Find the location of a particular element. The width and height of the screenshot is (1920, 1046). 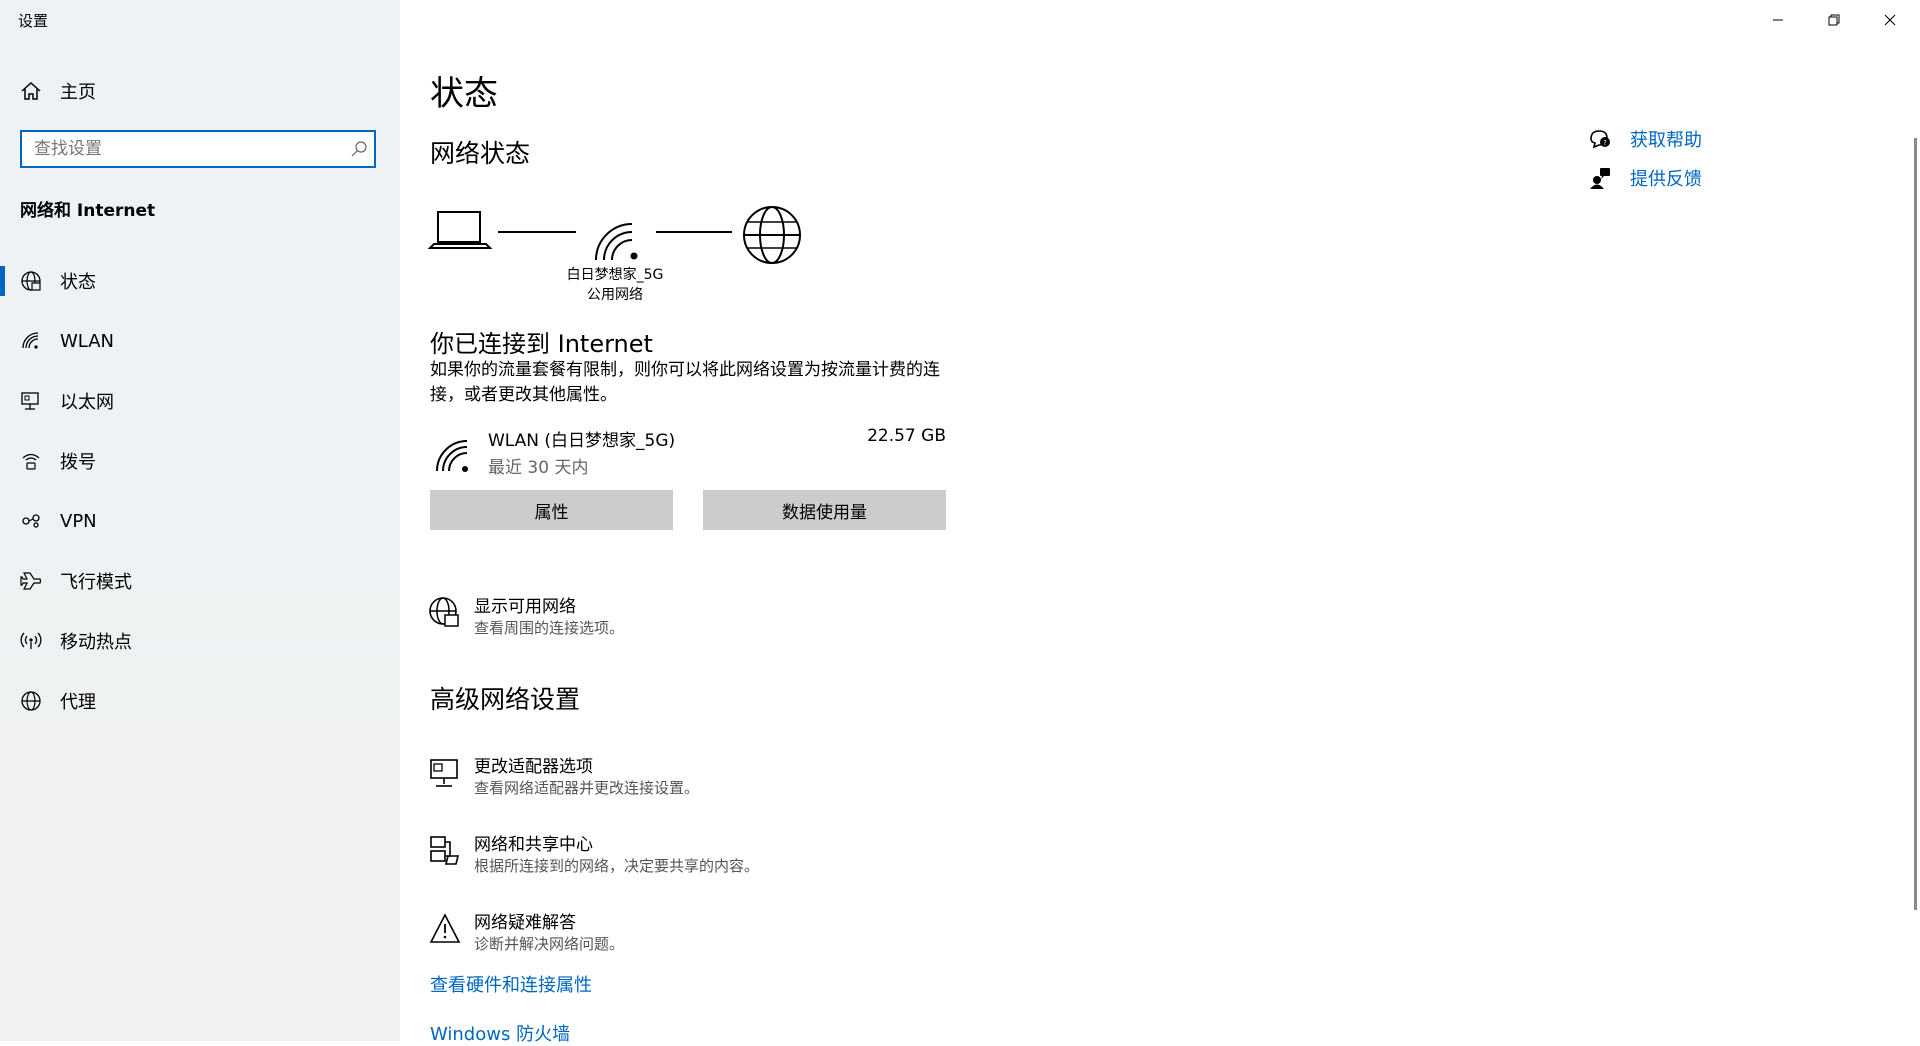

close-button is located at coordinates (1890, 20).